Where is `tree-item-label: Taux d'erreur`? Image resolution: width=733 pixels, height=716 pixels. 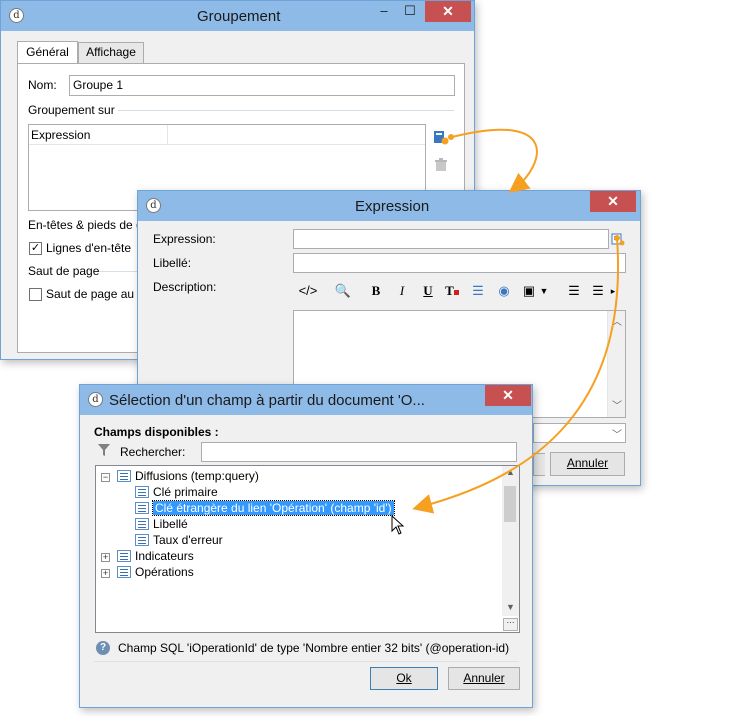 tree-item-label: Taux d'erreur is located at coordinates (188, 540).